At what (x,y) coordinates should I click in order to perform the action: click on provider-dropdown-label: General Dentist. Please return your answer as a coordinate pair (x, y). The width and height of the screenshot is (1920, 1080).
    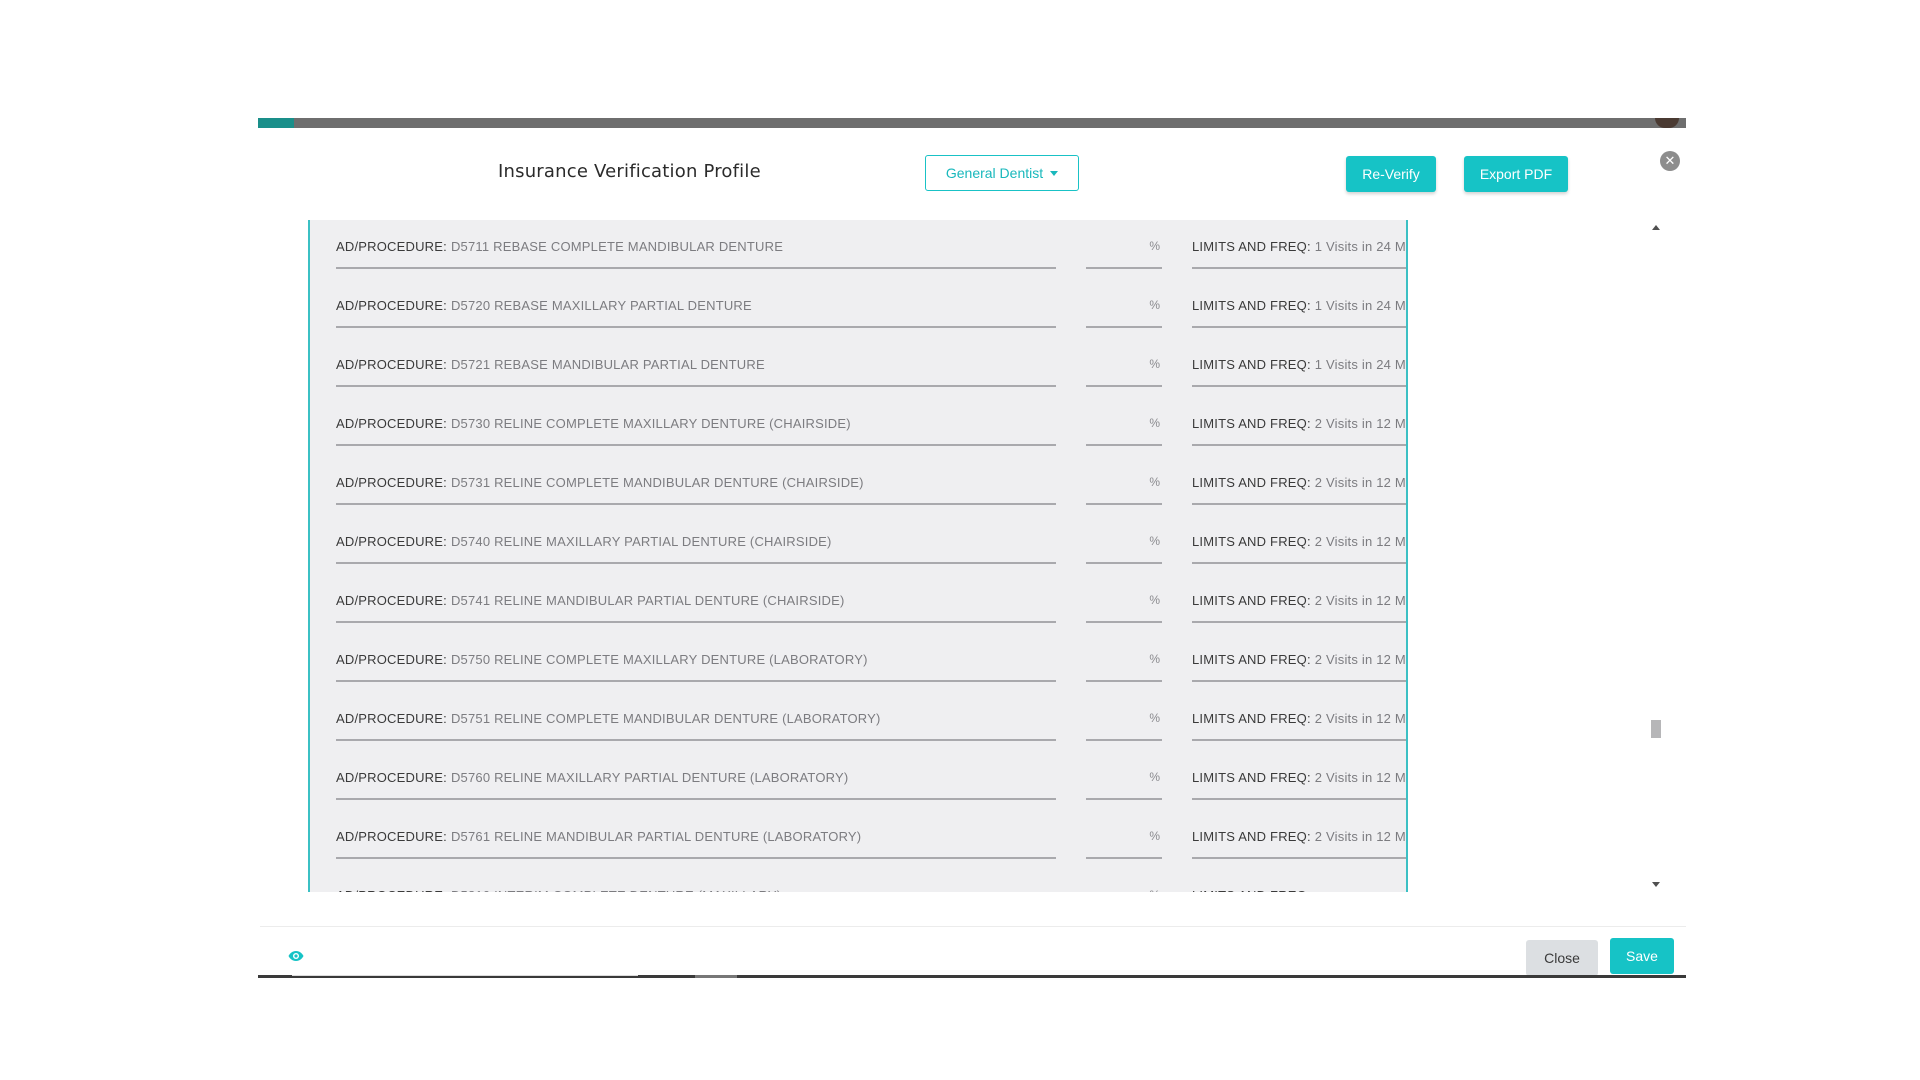
    Looking at the image, I should click on (994, 173).